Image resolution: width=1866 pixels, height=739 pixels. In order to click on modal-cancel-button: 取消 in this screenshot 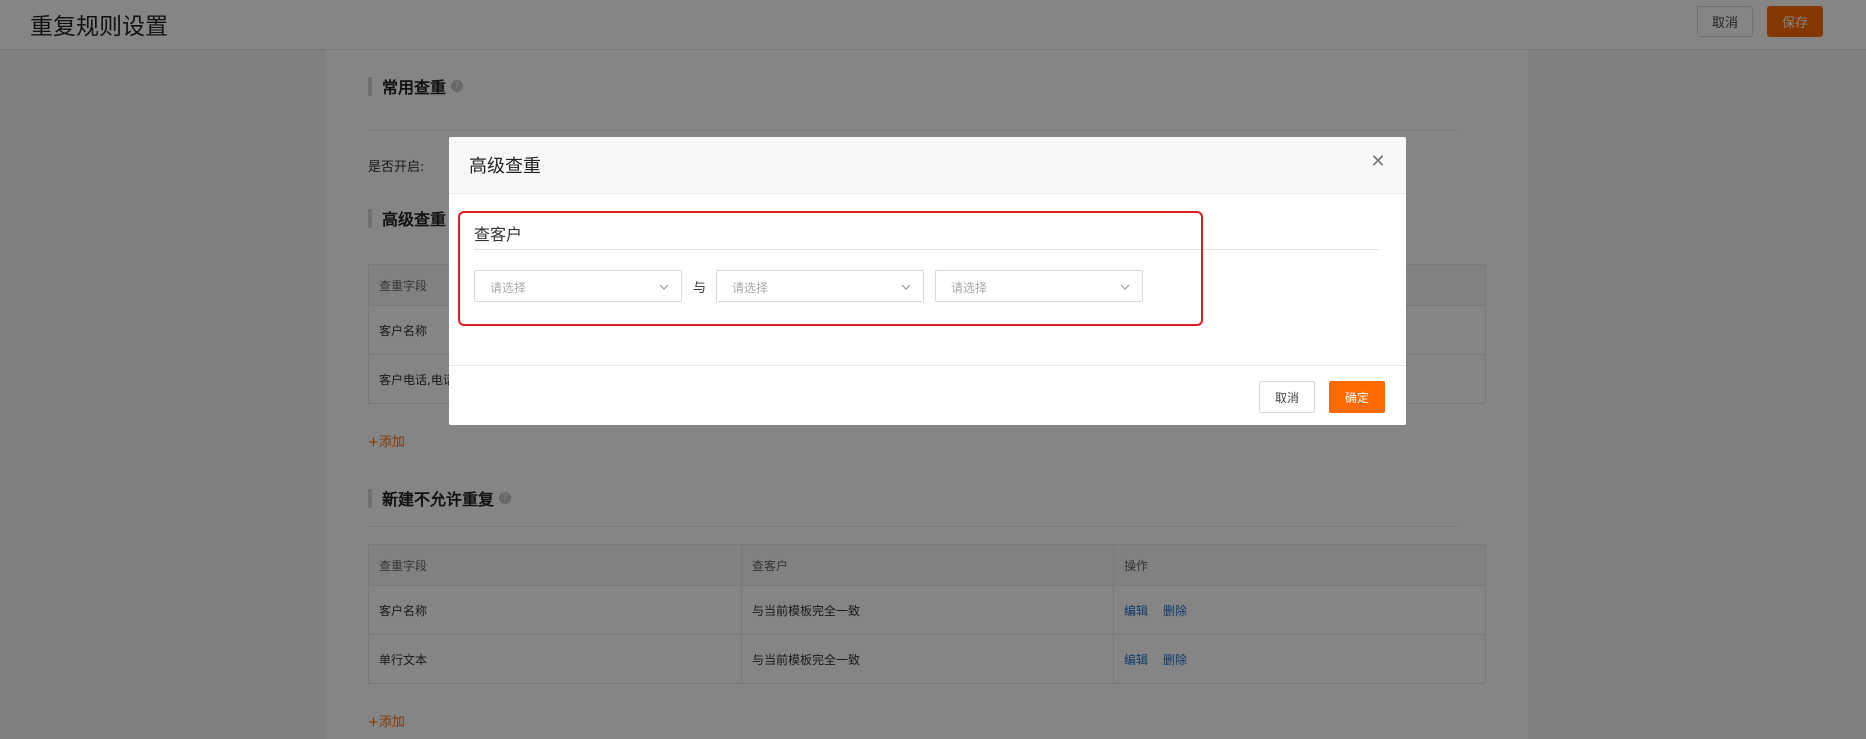, I will do `click(1287, 397)`.